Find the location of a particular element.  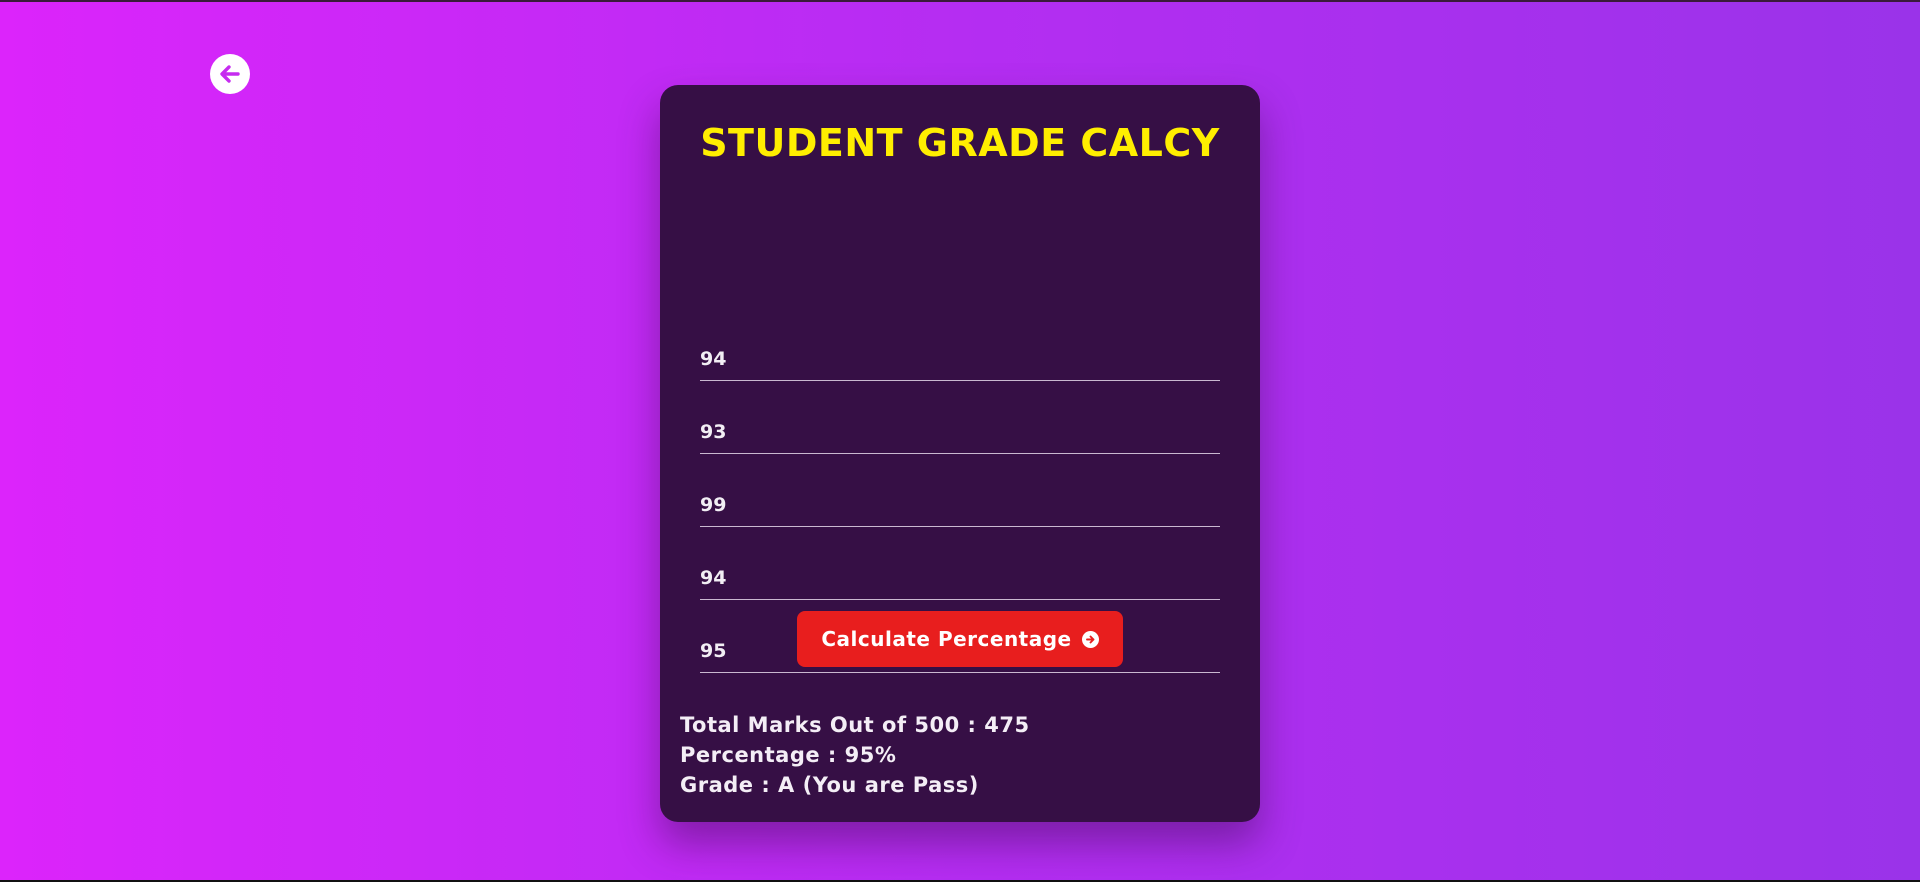

subject-2-marks-input is located at coordinates (960, 432).